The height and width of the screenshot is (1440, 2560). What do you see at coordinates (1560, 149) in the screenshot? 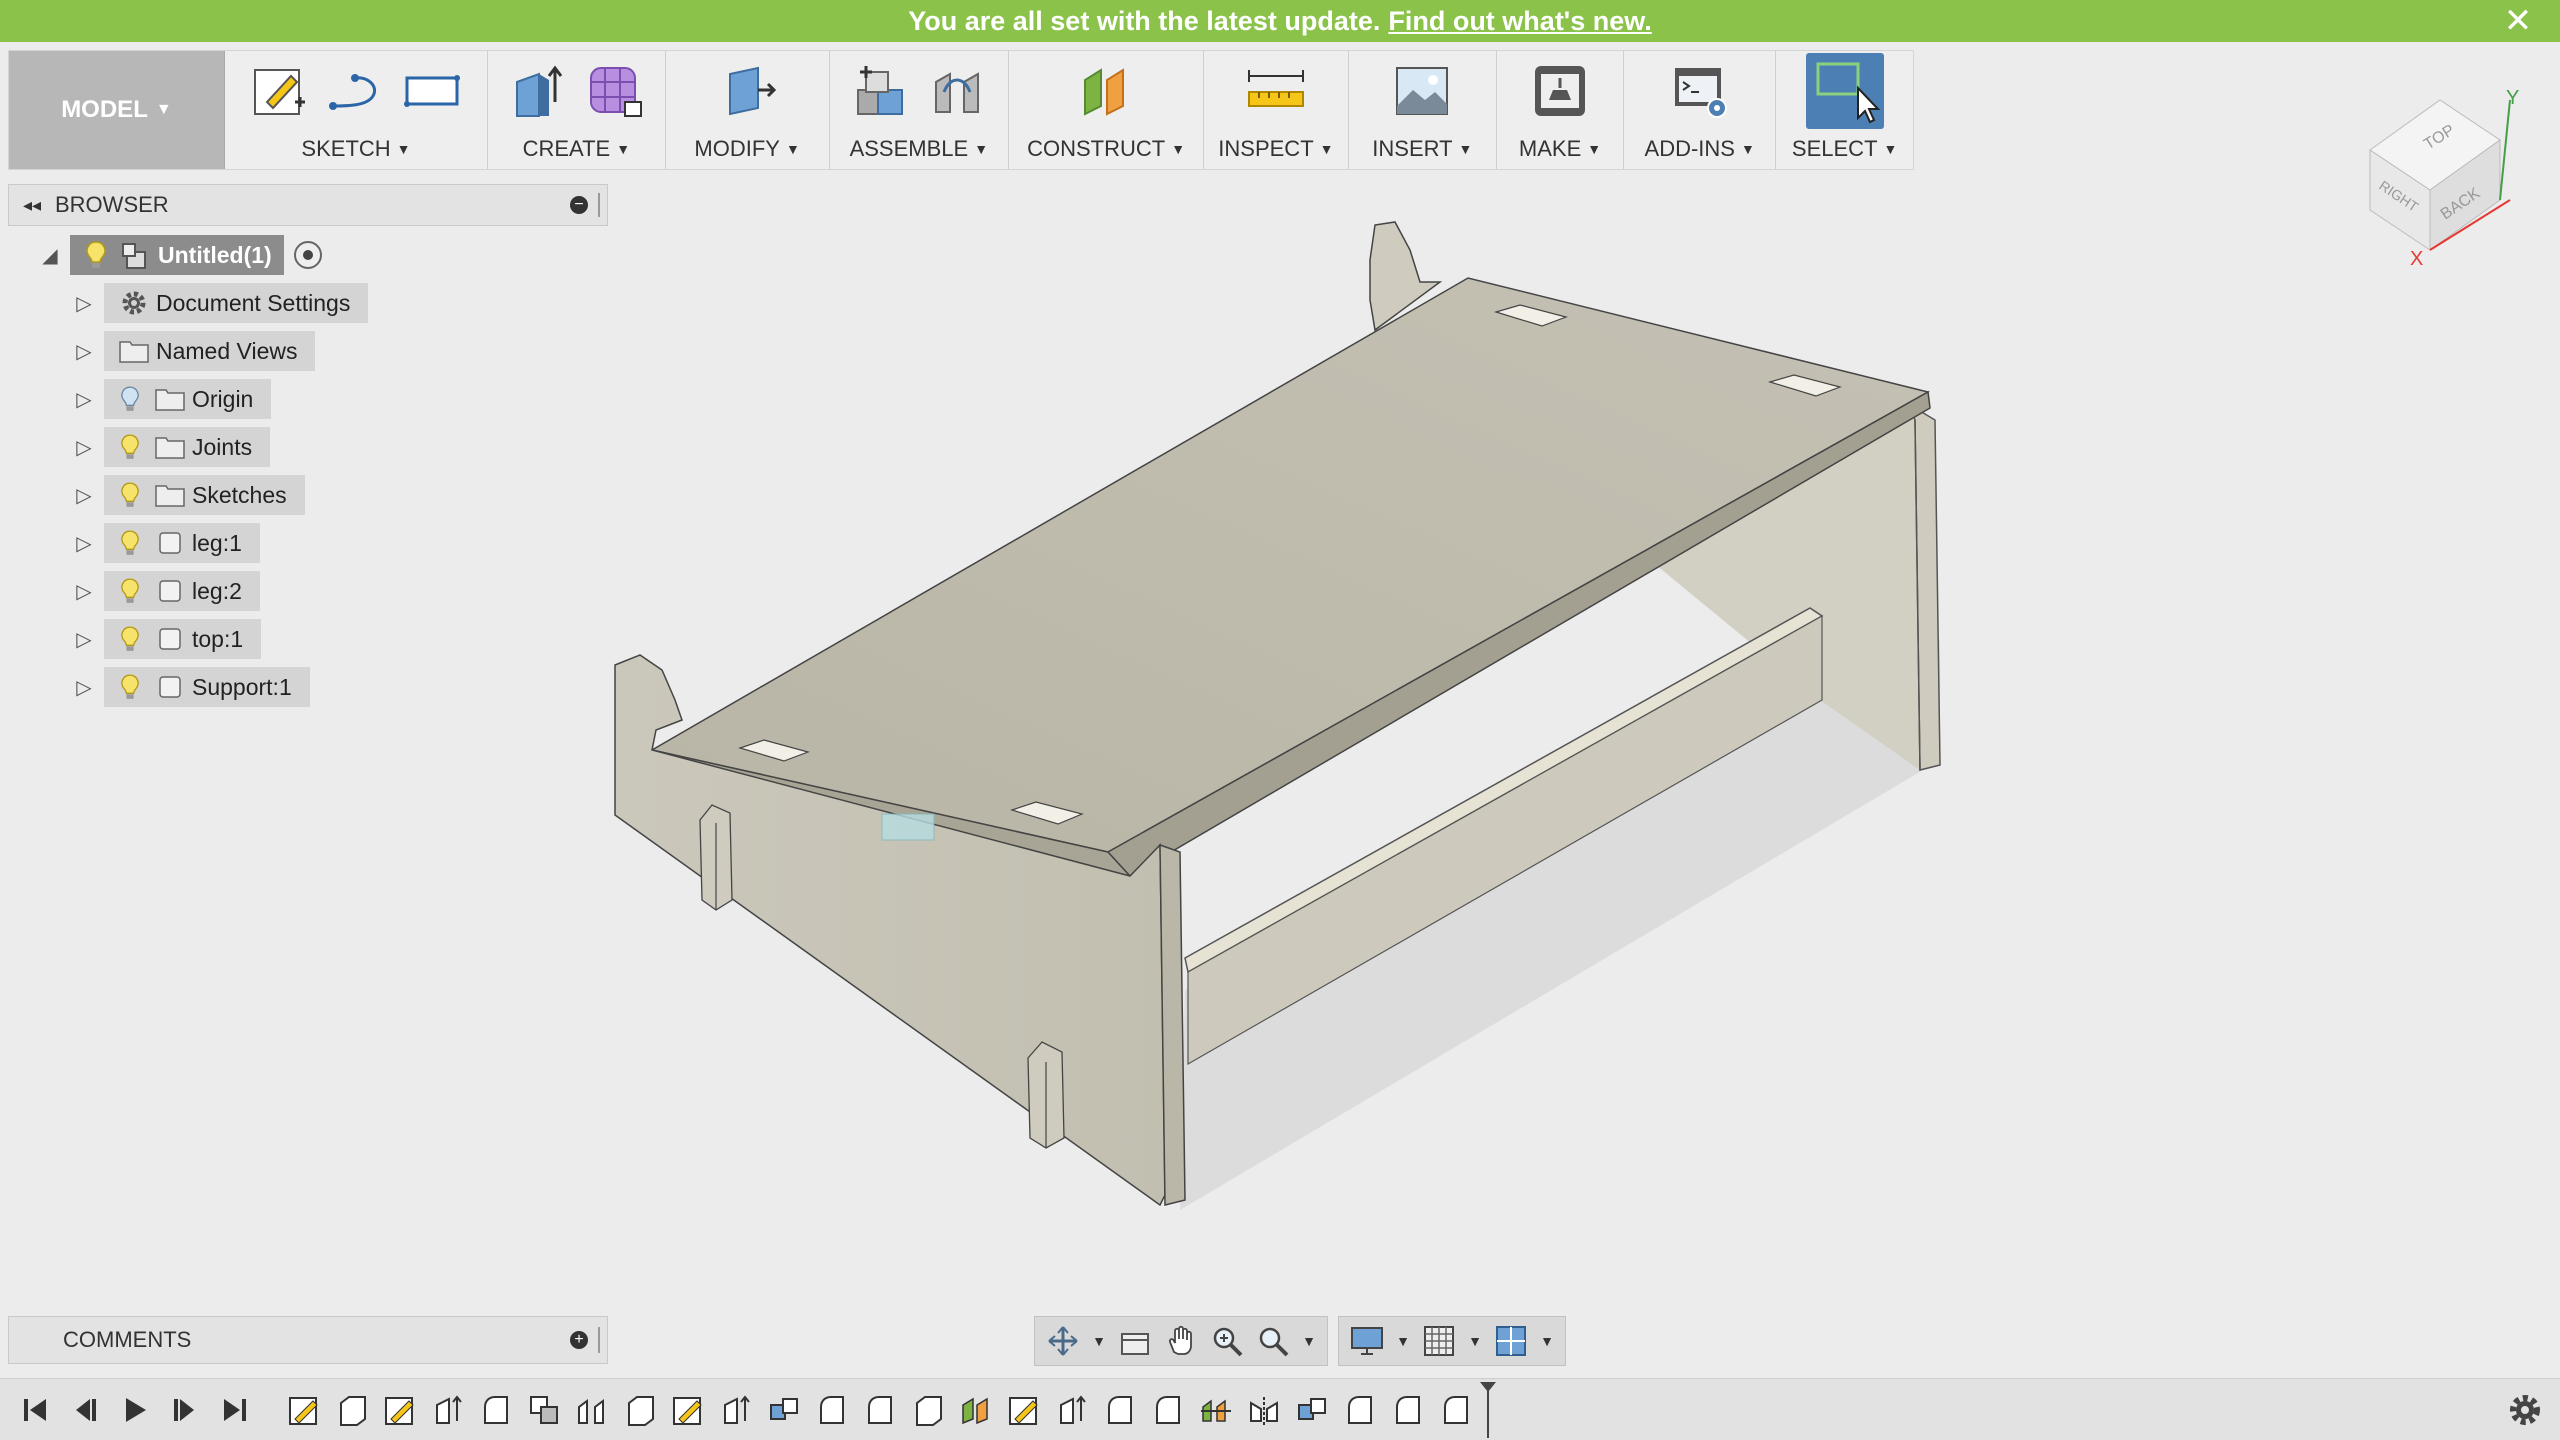
I see `make-menu: MAKE ▼` at bounding box center [1560, 149].